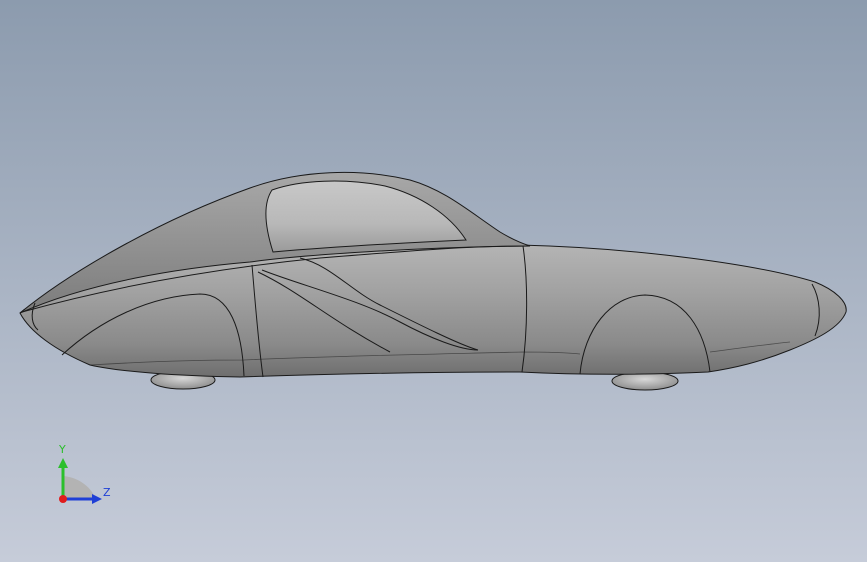 Image resolution: width=867 pixels, height=562 pixels. I want to click on triad-y-label: Y, so click(62, 449).